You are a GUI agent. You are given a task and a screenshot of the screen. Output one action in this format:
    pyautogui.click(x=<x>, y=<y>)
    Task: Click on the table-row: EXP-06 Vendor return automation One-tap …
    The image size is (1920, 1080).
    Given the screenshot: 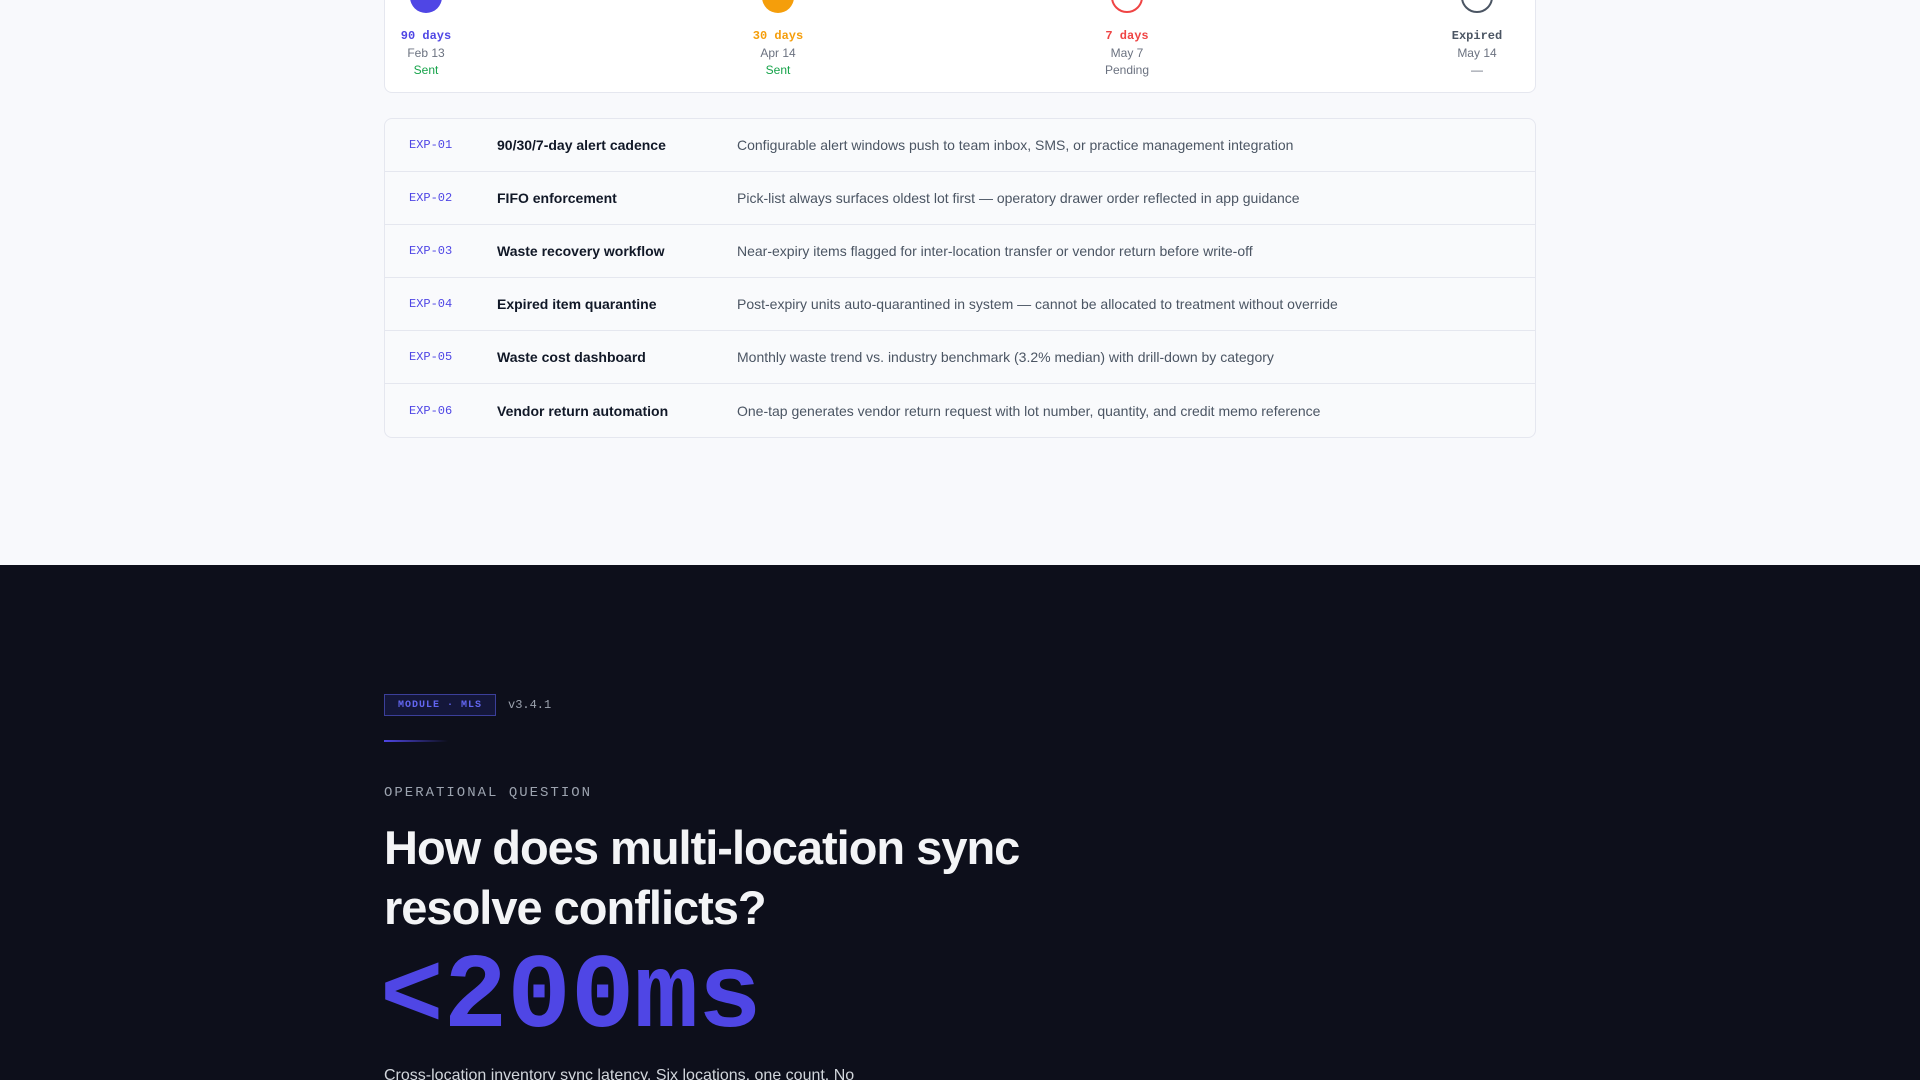 What is the action you would take?
    pyautogui.click(x=960, y=410)
    